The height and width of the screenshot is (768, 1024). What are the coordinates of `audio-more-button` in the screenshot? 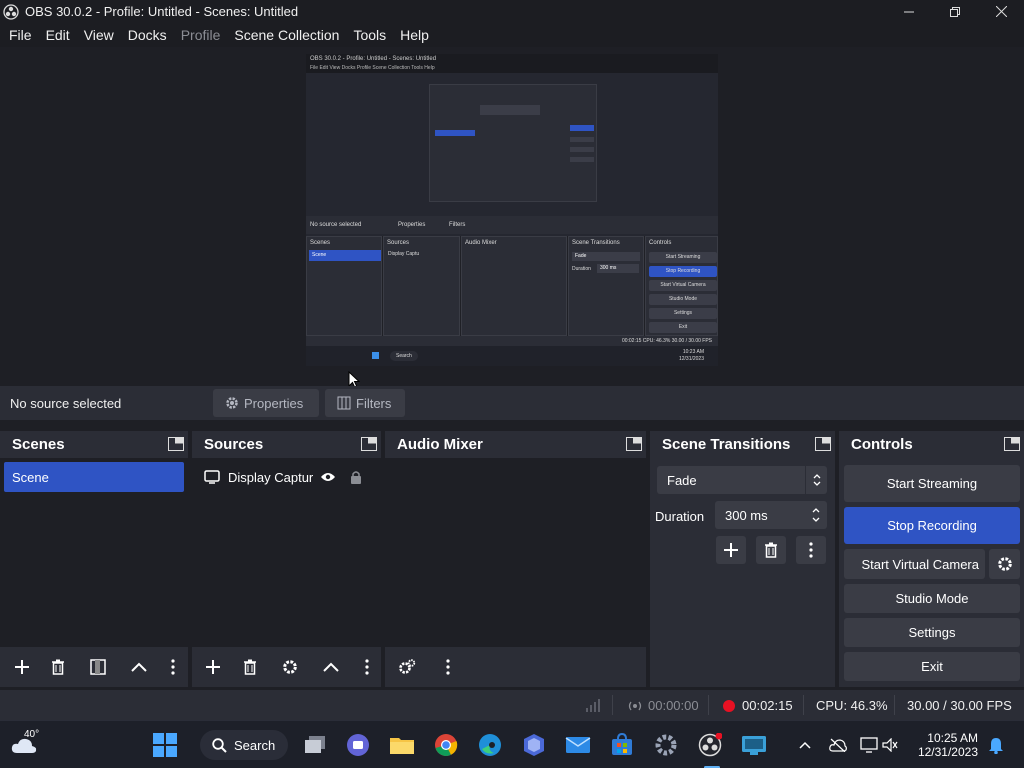 It's located at (448, 667).